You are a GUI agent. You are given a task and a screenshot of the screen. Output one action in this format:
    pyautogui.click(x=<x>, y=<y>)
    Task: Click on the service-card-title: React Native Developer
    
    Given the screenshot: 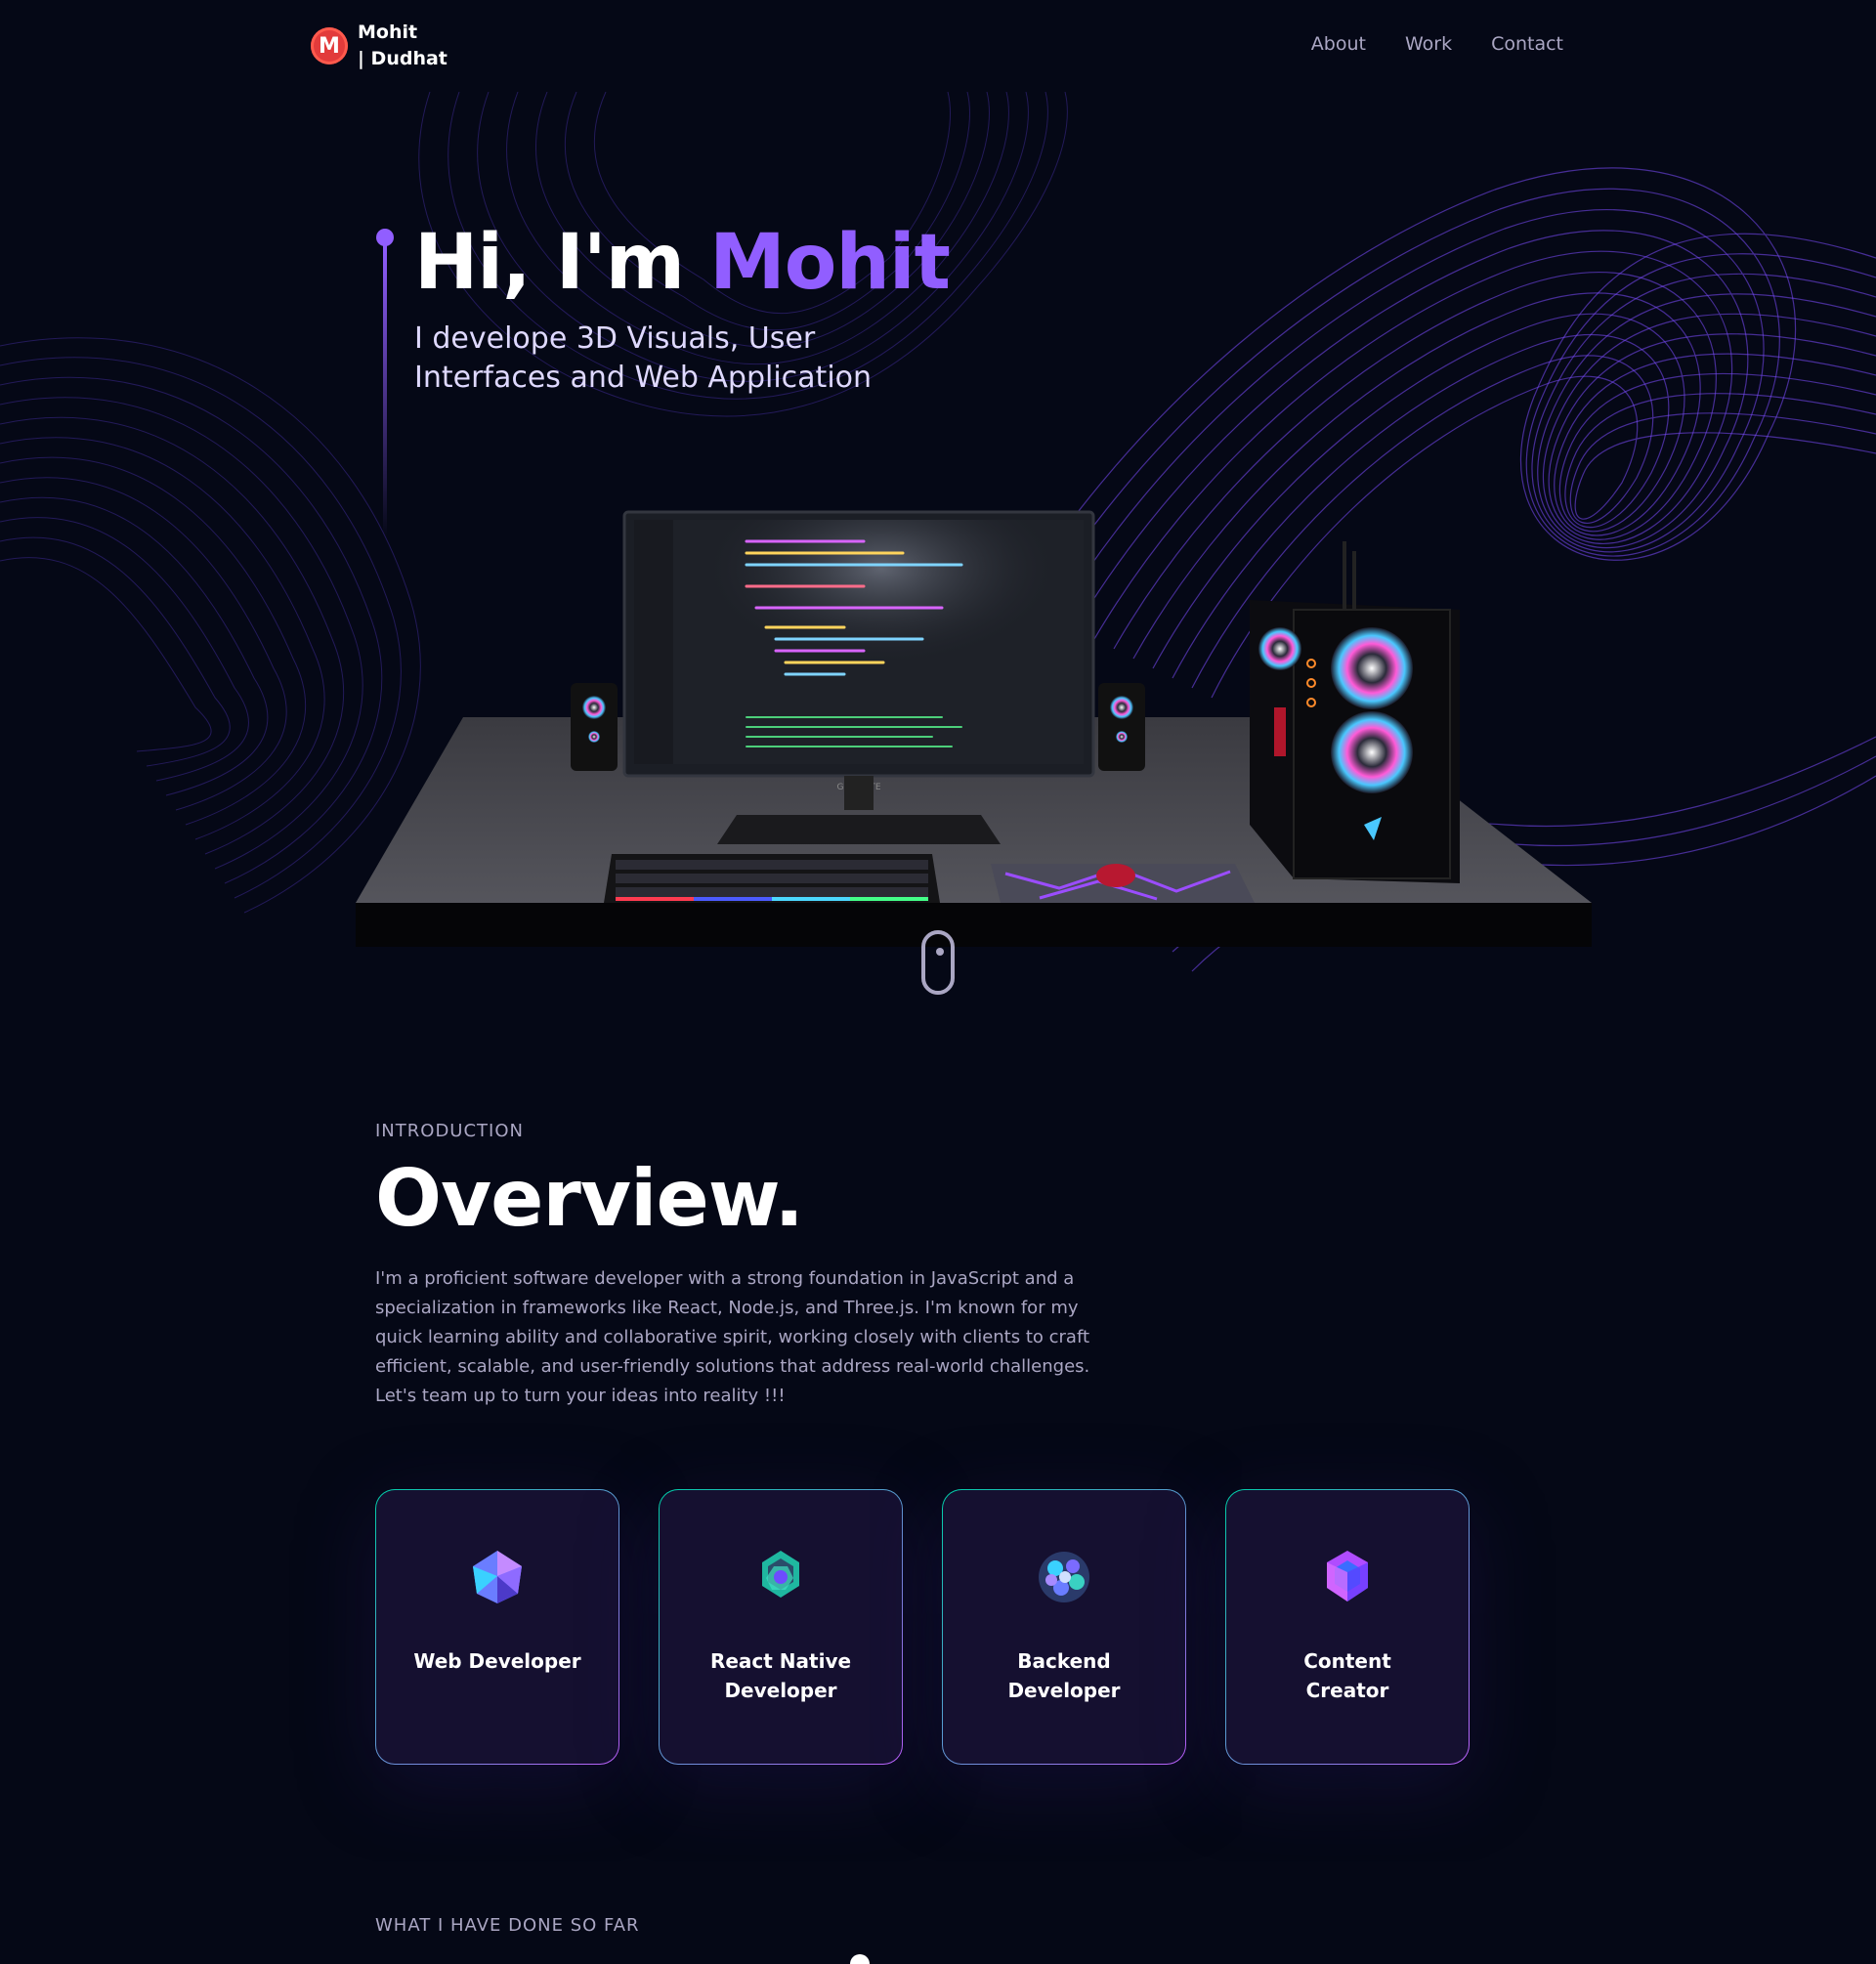 What is the action you would take?
    pyautogui.click(x=780, y=1675)
    